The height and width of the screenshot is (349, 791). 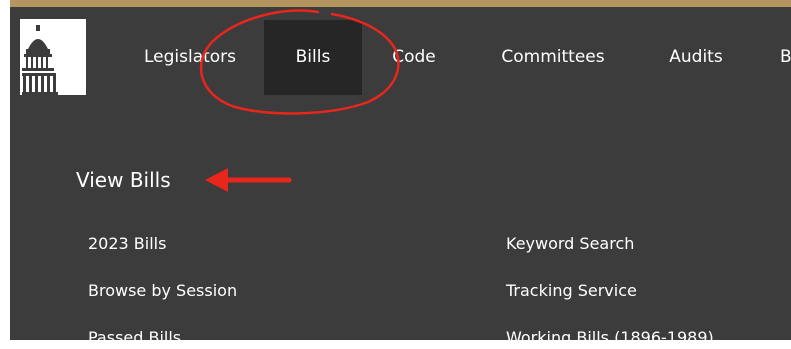 I want to click on link-browse-by-session: Browse by Session, so click(x=162, y=291).